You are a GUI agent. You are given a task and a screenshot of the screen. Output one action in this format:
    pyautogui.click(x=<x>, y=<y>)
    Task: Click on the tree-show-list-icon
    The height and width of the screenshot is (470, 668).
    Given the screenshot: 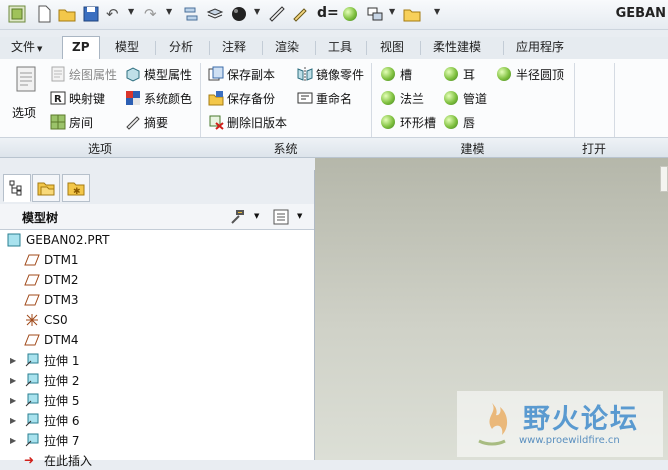 What is the action you would take?
    pyautogui.click(x=281, y=217)
    